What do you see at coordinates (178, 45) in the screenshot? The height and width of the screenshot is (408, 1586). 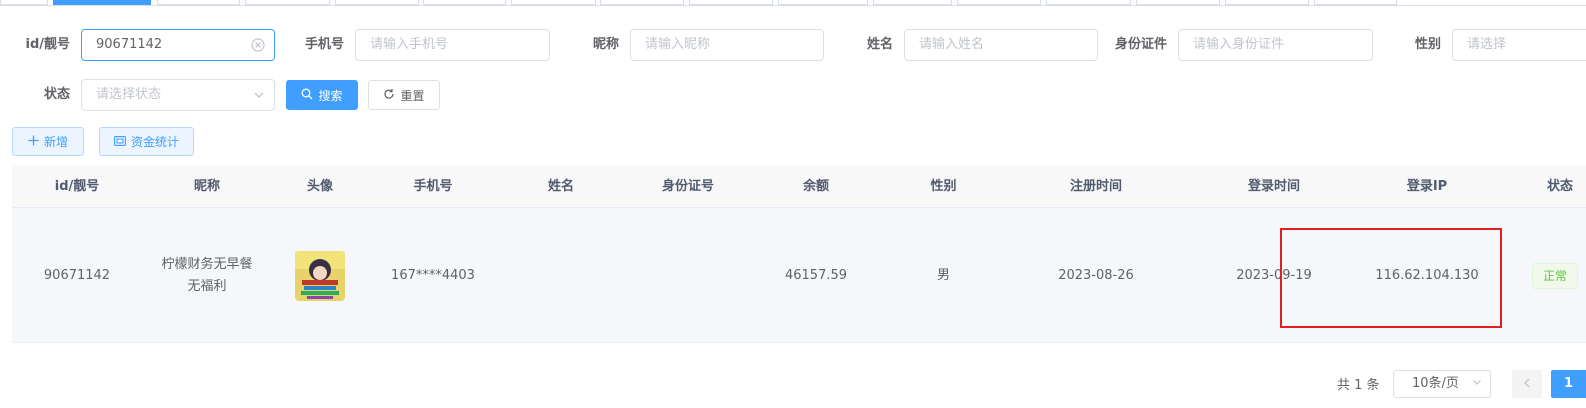 I see `id-input: 90671142` at bounding box center [178, 45].